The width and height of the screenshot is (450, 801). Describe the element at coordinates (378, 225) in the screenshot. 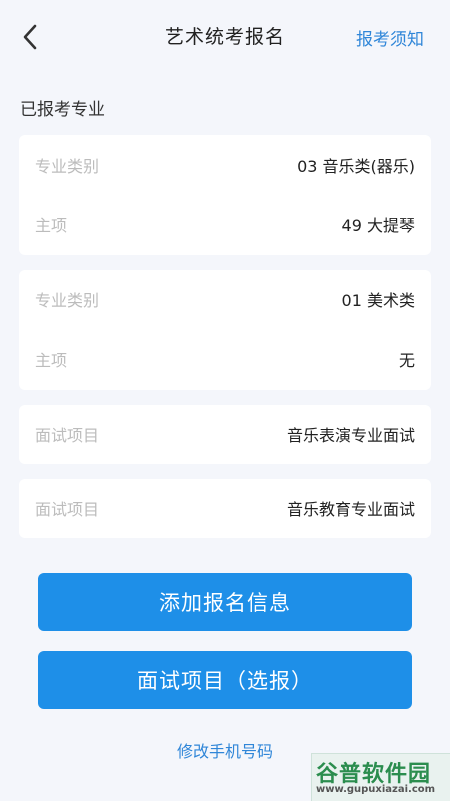

I see `field-value: 49 大提琴` at that location.